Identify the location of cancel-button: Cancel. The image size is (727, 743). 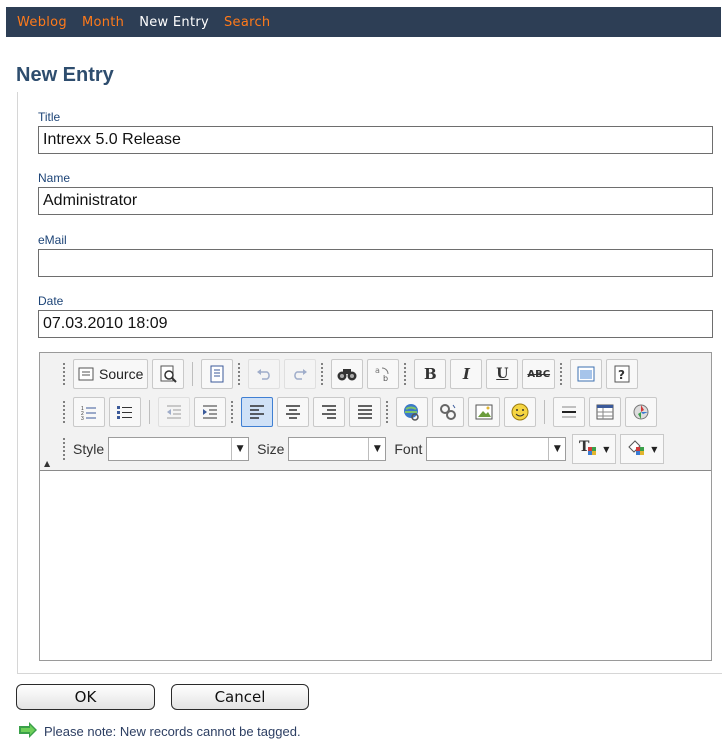
(240, 697).